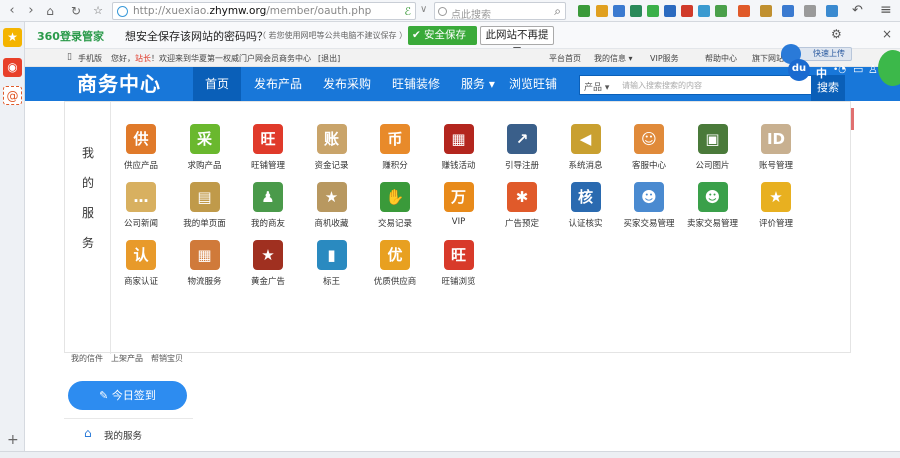 The image size is (900, 458). I want to click on logout-link: [退出], so click(329, 58).